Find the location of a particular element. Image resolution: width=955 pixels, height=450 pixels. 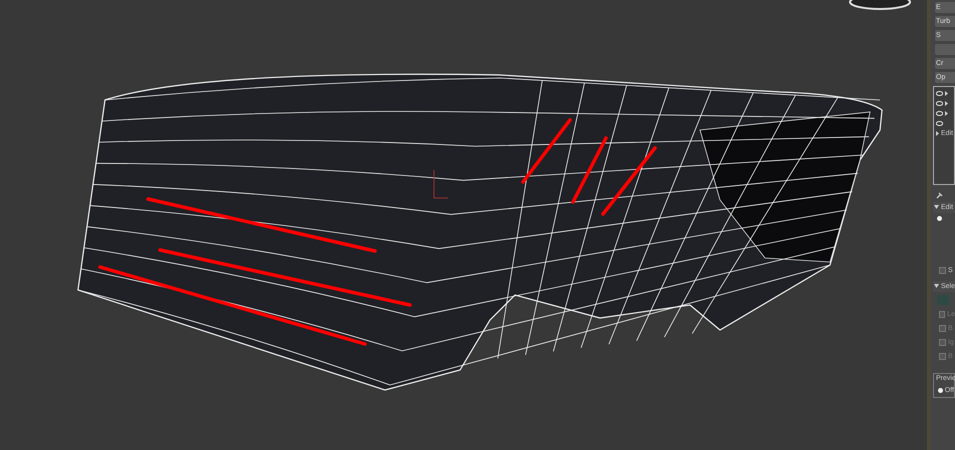

viewcube-icon is located at coordinates (880, 5).